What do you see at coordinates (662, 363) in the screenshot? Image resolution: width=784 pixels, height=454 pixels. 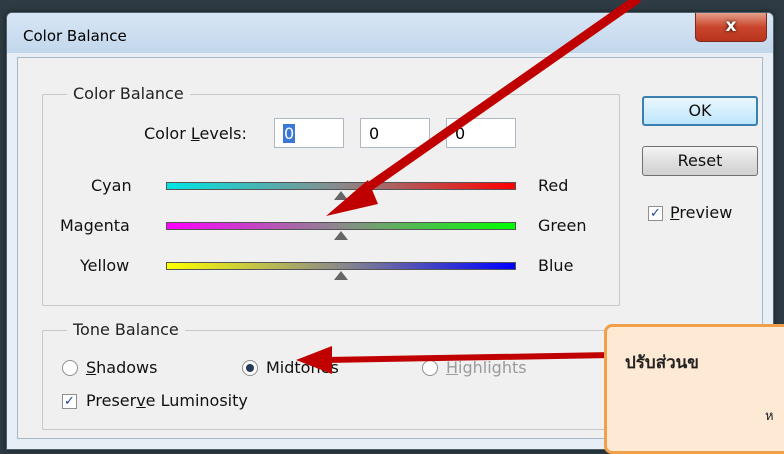 I see `callout-text: ปรับส่วนข` at bounding box center [662, 363].